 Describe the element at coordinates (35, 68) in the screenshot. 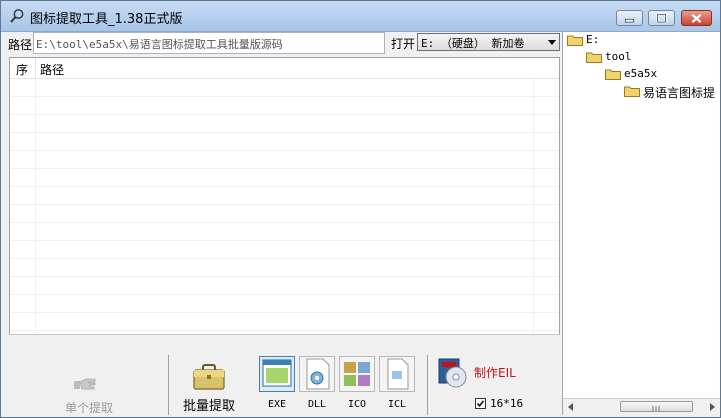

I see `column-divider` at that location.